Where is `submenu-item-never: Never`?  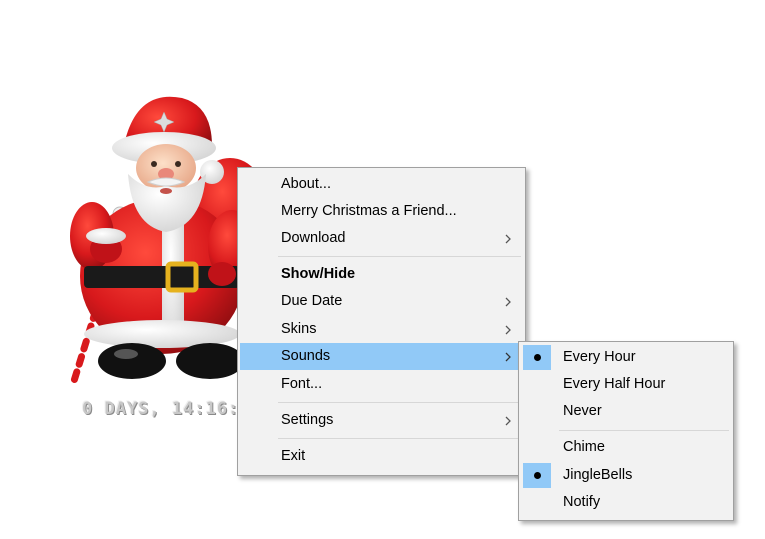
submenu-item-never: Never is located at coordinates (626, 411).